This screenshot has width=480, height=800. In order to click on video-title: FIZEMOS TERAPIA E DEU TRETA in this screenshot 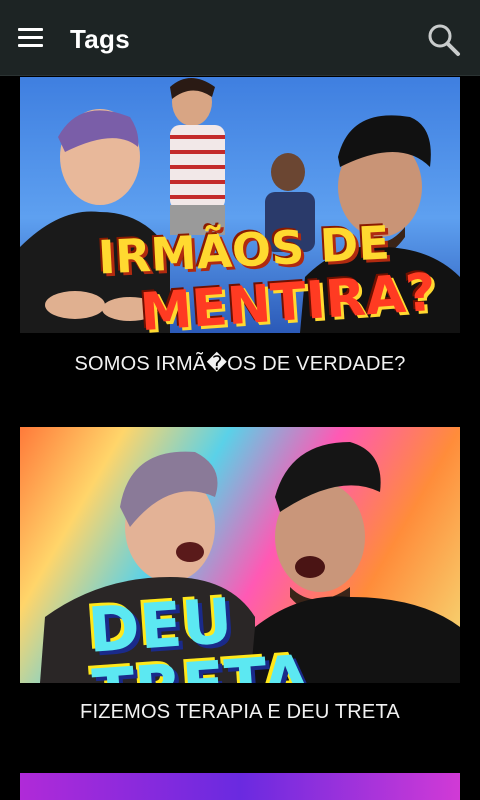, I will do `click(240, 712)`.